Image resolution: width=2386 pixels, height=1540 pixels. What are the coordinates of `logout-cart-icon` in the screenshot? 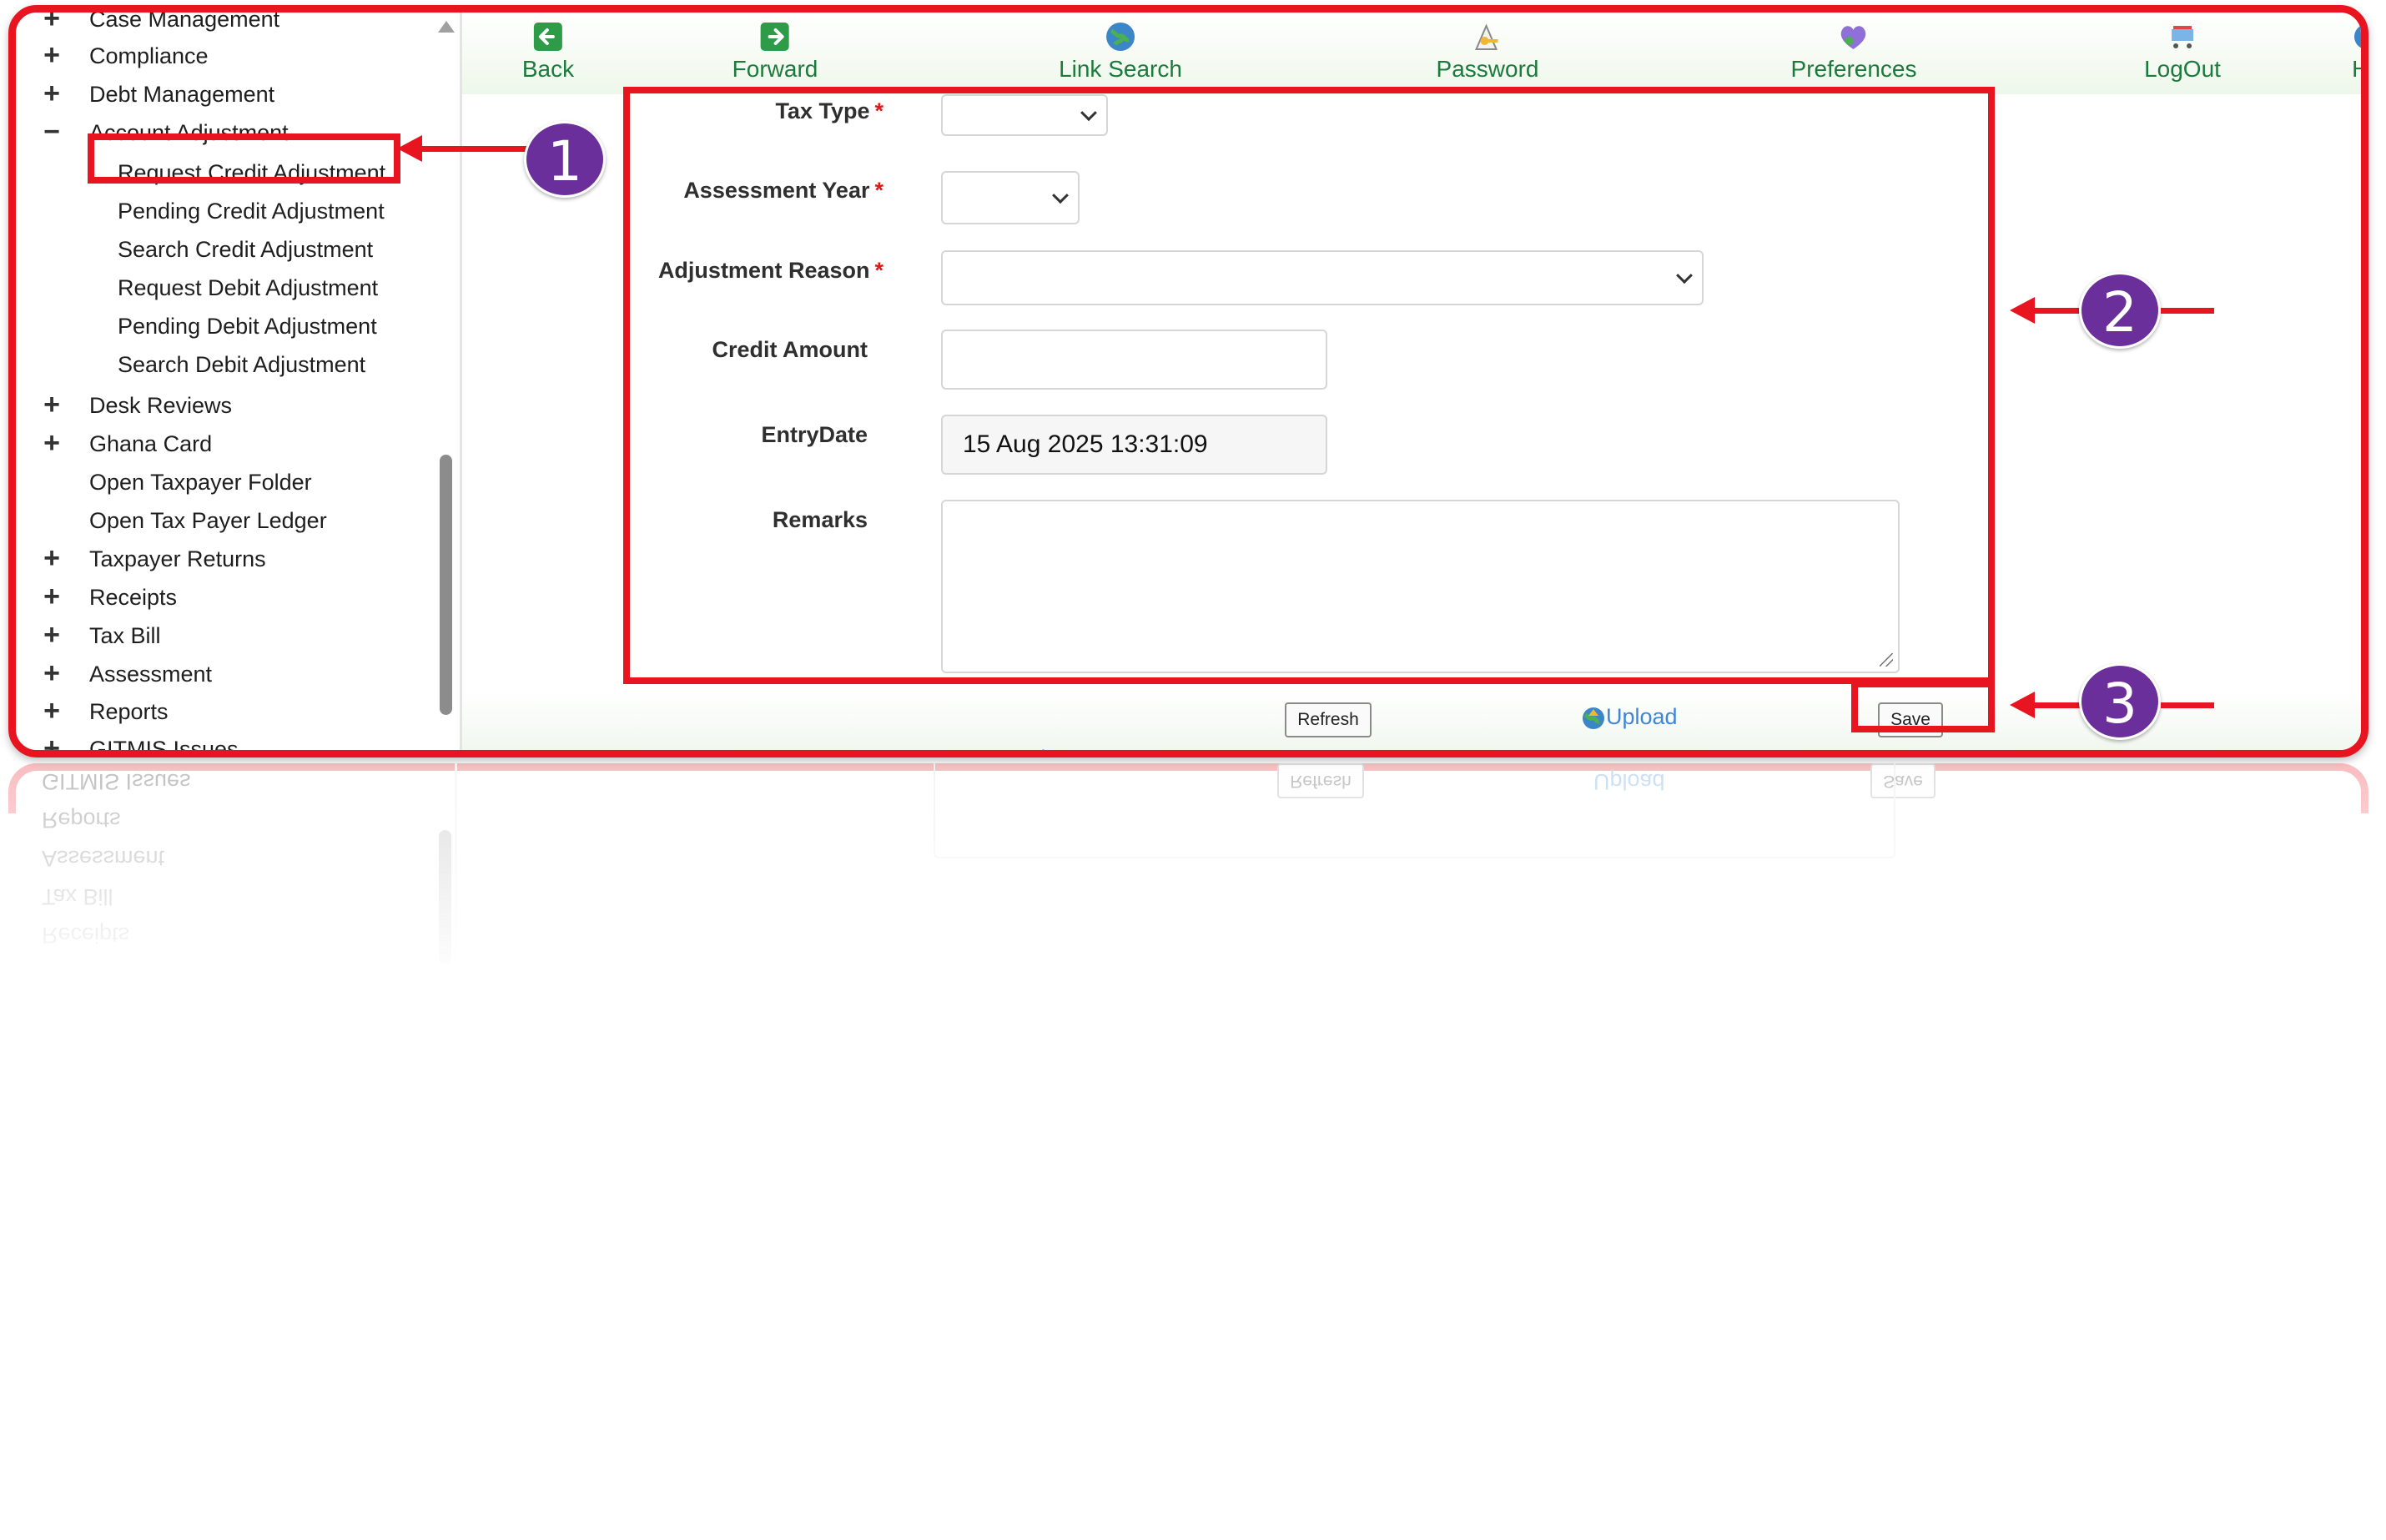 It's located at (2182, 37).